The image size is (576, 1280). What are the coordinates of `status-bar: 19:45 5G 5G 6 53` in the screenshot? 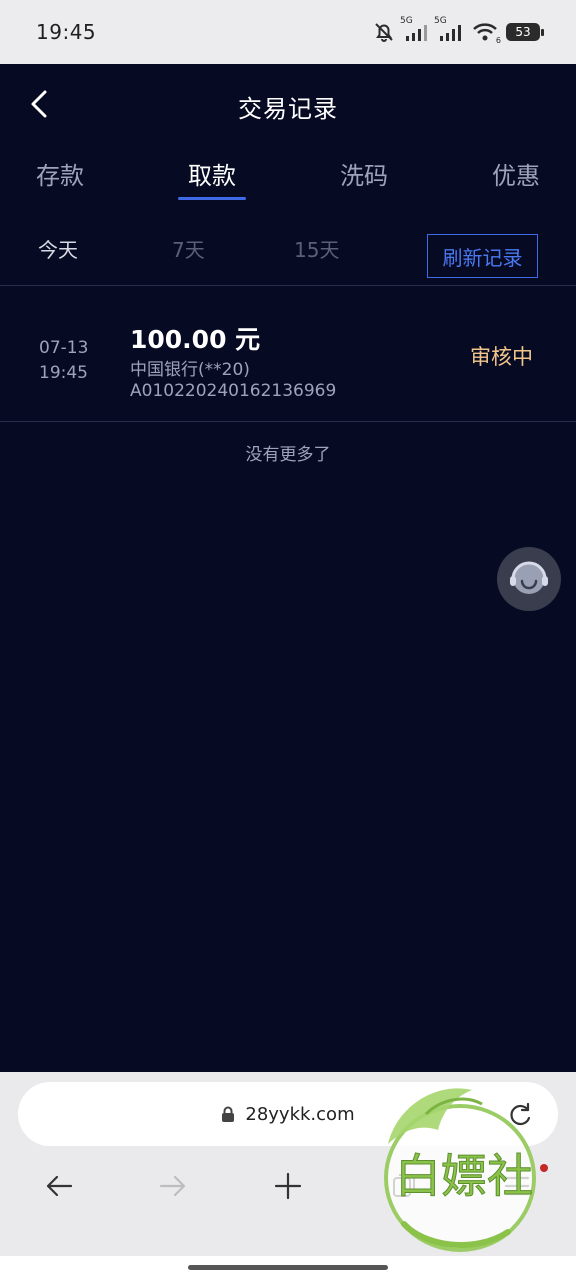 It's located at (288, 32).